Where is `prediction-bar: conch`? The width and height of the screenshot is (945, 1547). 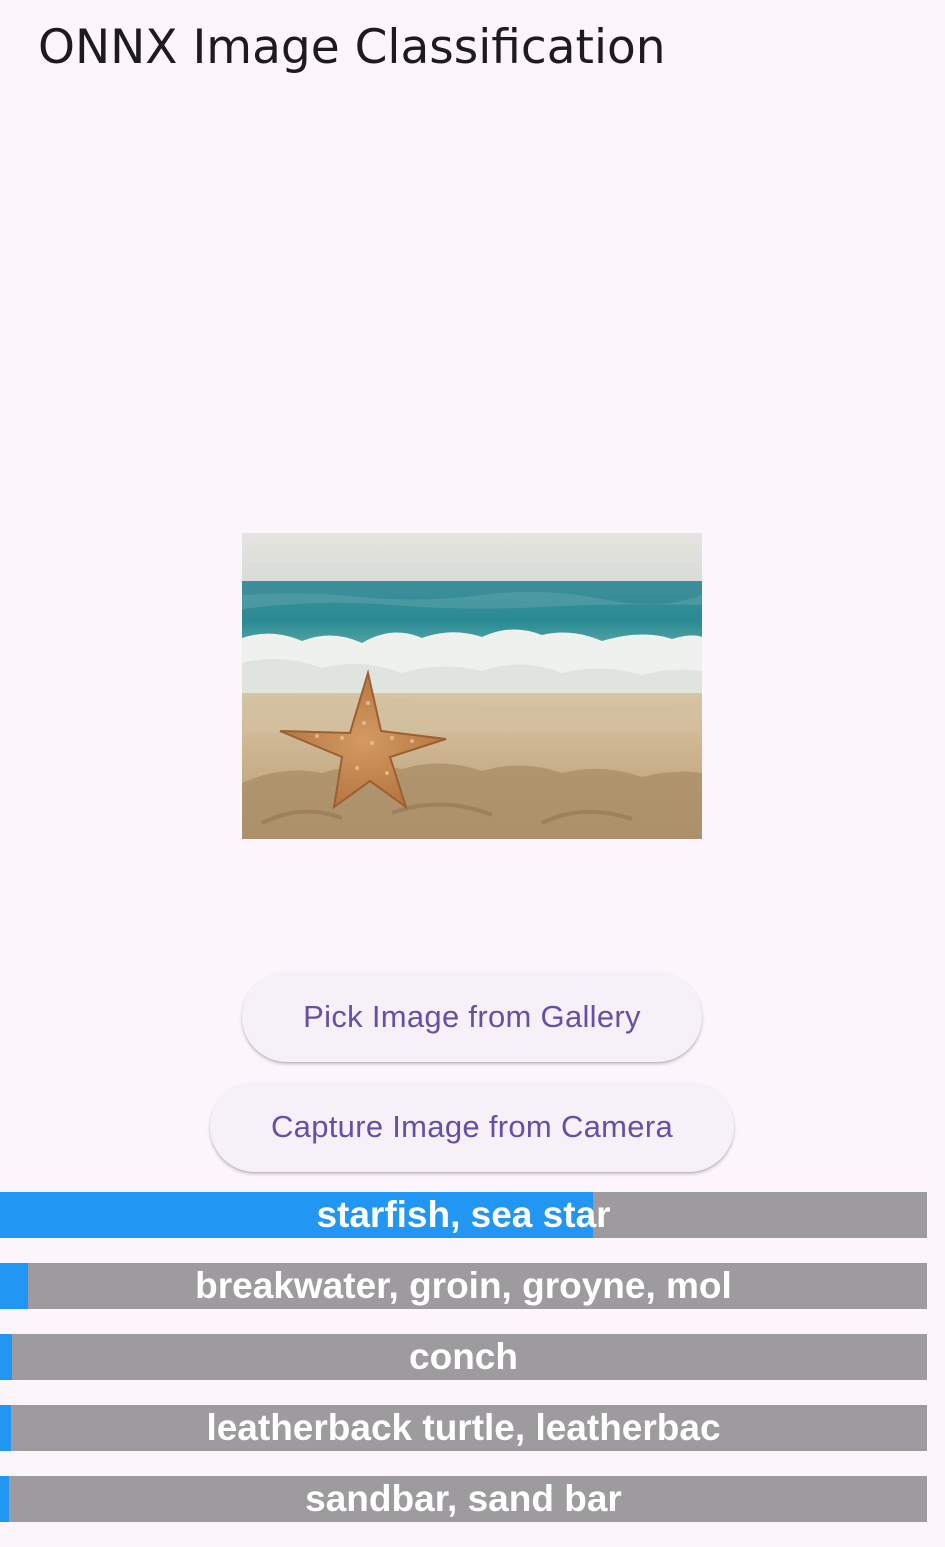
prediction-bar: conch is located at coordinates (463, 1357).